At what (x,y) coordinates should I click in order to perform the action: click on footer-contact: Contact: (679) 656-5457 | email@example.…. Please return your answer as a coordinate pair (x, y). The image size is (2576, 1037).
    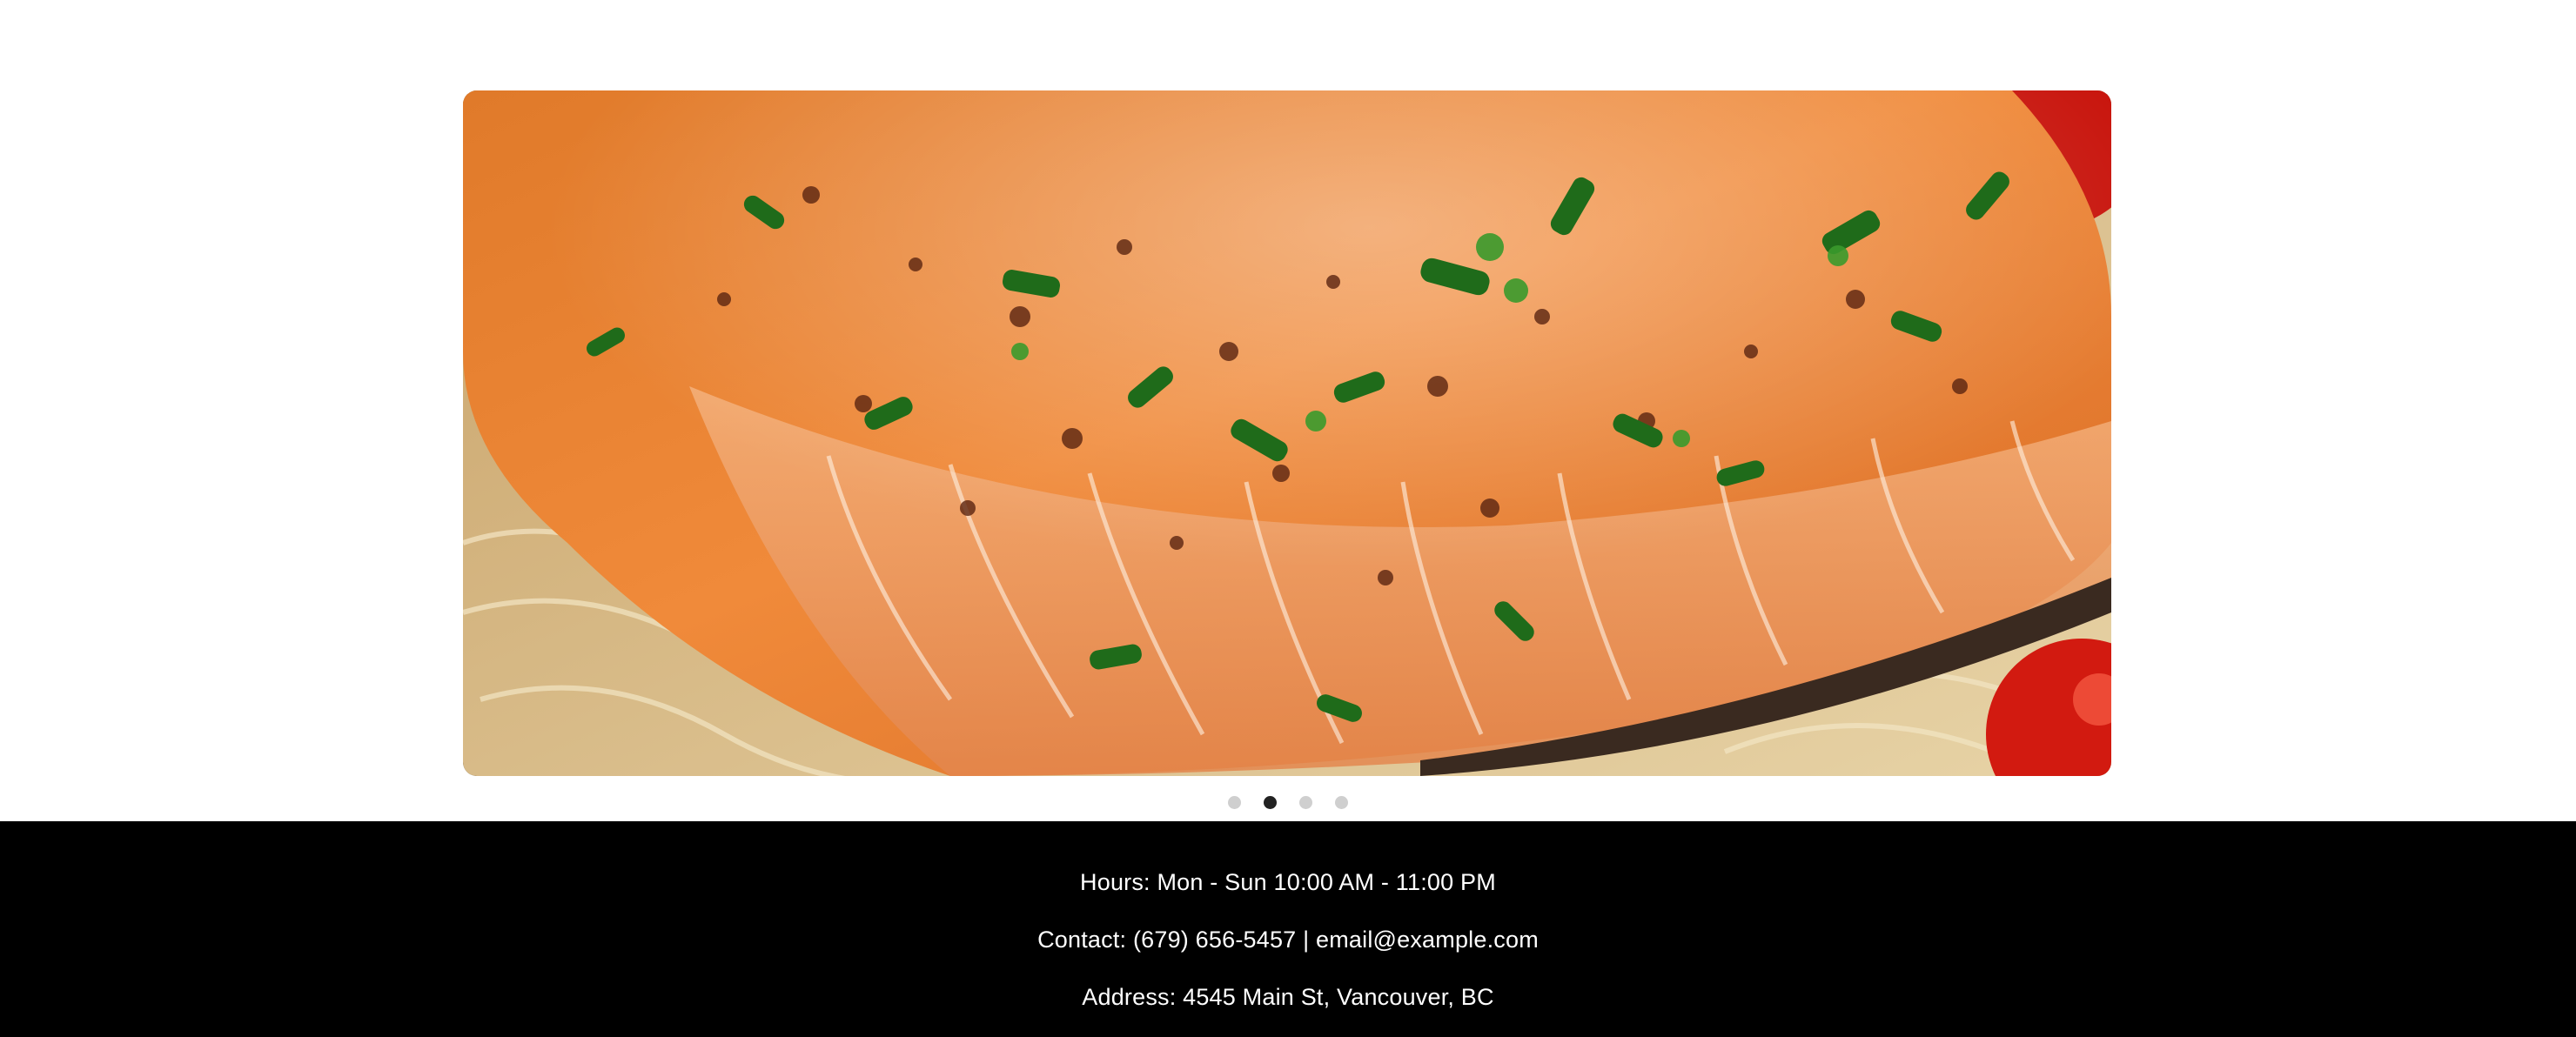
    Looking at the image, I should click on (1288, 940).